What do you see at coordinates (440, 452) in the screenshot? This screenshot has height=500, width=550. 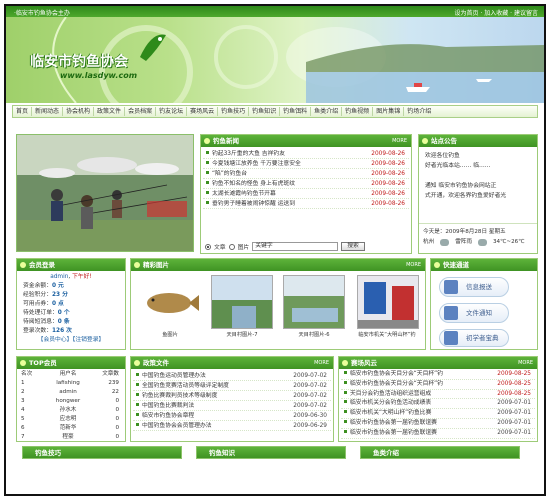 I see `fish-types-header: 鱼类介绍` at bounding box center [440, 452].